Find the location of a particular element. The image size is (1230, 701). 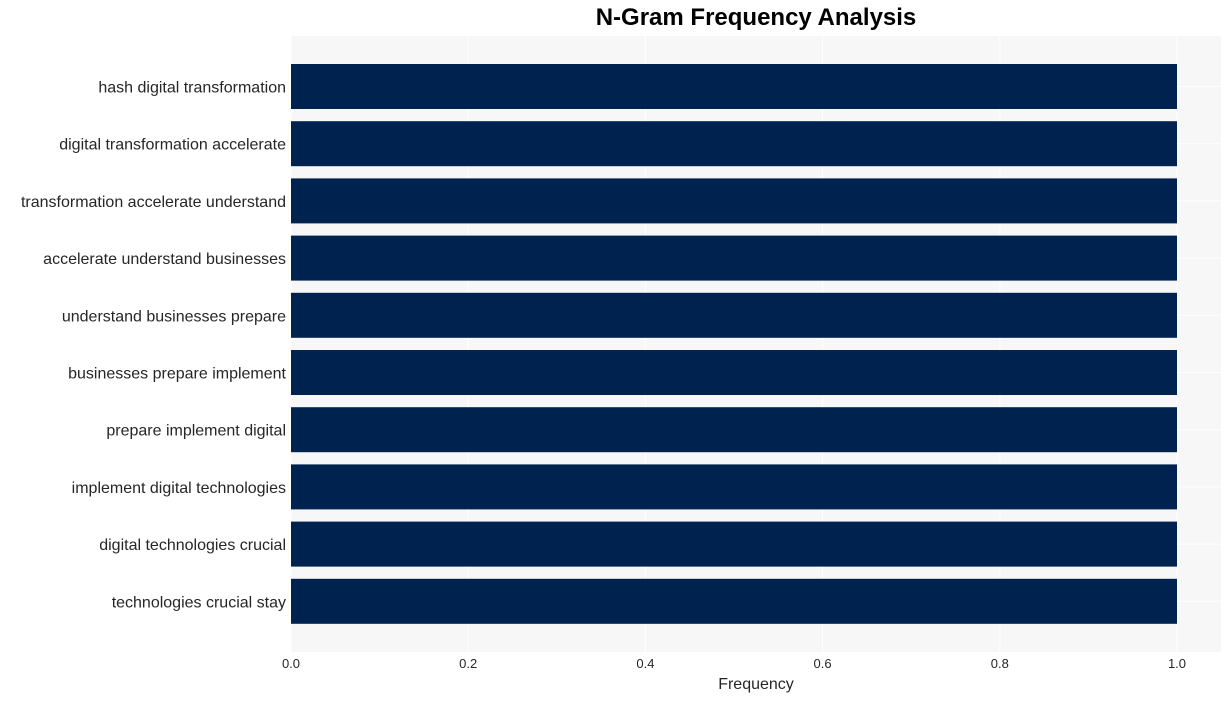

x-tick-label: 0.4 is located at coordinates (645, 663).